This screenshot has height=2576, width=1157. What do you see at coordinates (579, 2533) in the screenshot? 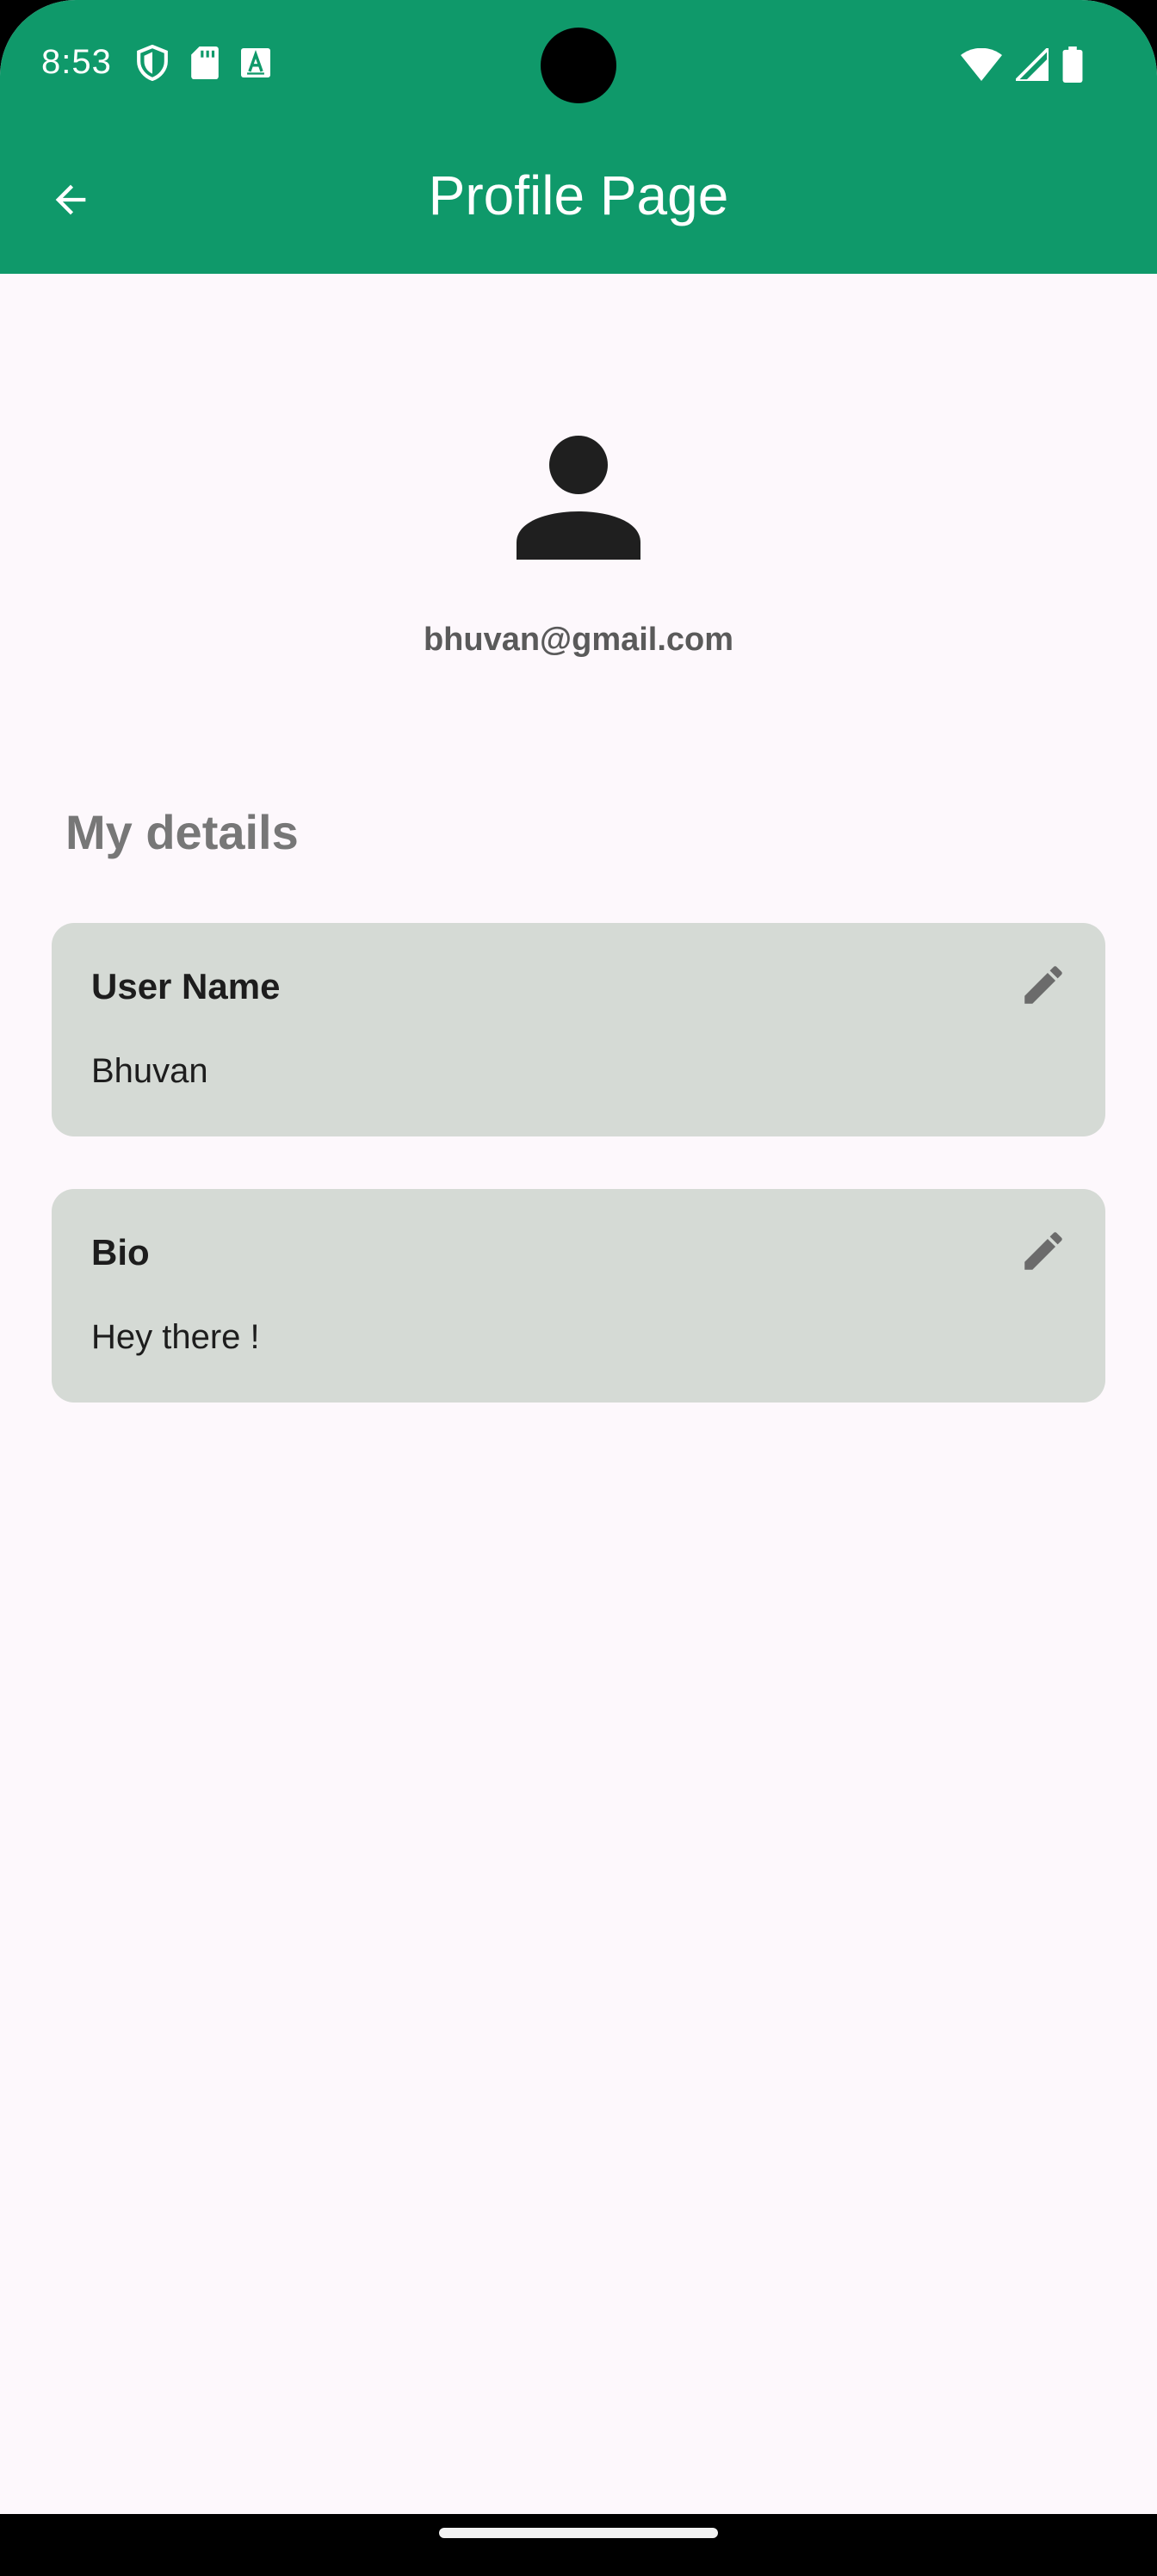
I see `home-indicator` at bounding box center [579, 2533].